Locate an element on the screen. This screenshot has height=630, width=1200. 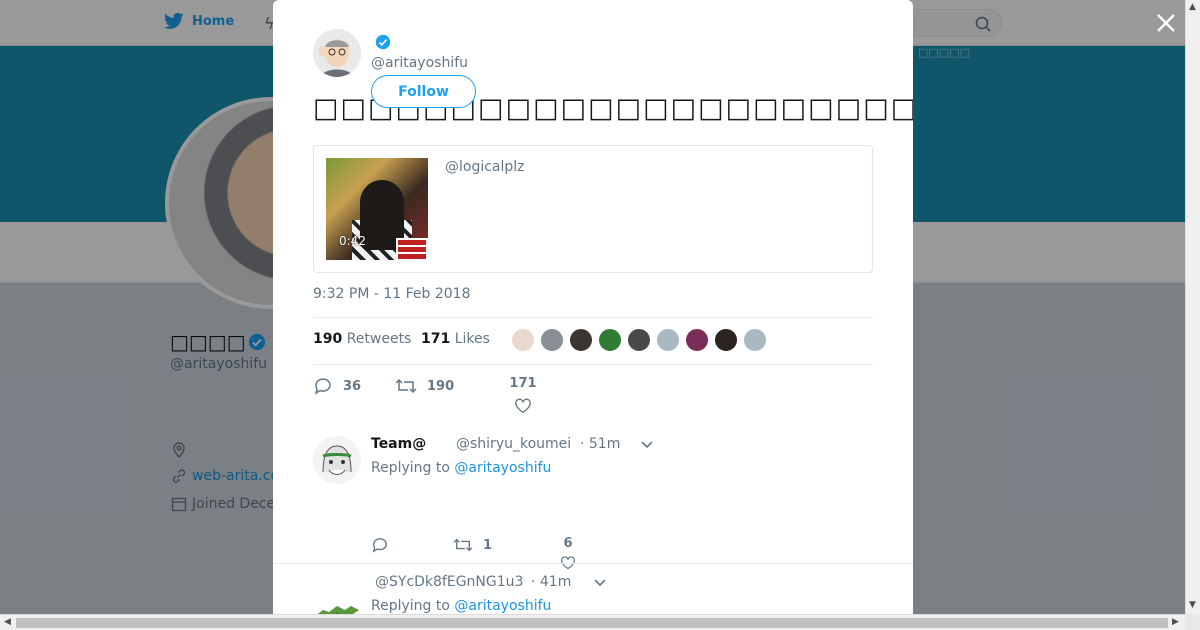
tweet-author-handle: @aritayoshifu is located at coordinates (419, 63).